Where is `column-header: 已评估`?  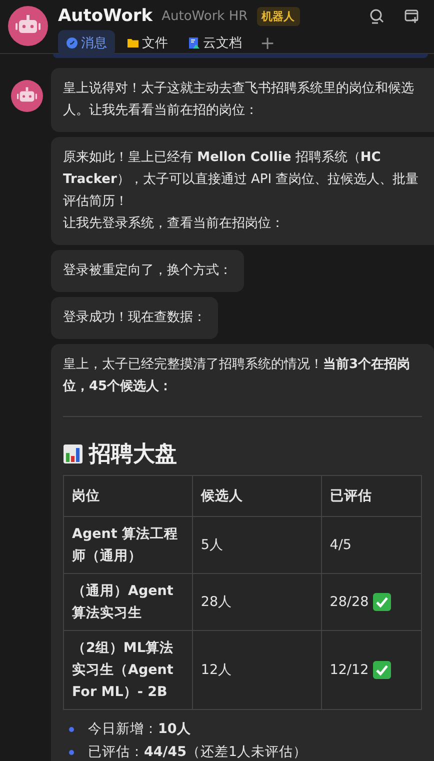
column-header: 已评估 is located at coordinates (371, 496).